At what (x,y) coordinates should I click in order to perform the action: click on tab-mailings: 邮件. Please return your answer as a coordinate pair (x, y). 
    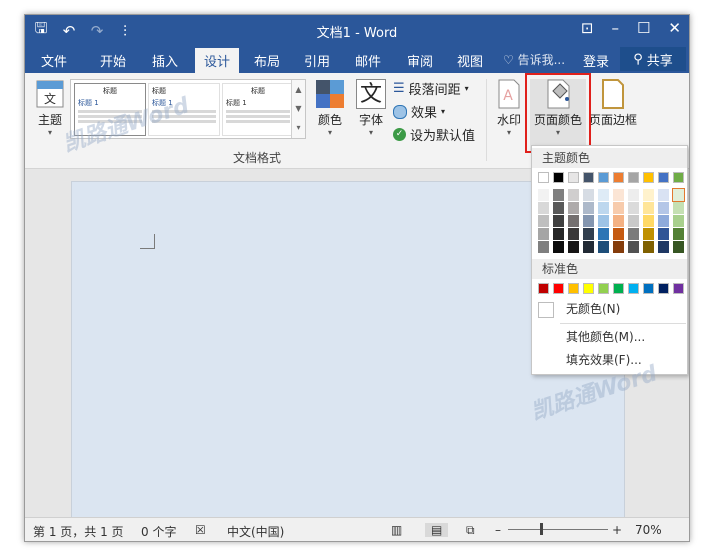
    Looking at the image, I should click on (368, 60).